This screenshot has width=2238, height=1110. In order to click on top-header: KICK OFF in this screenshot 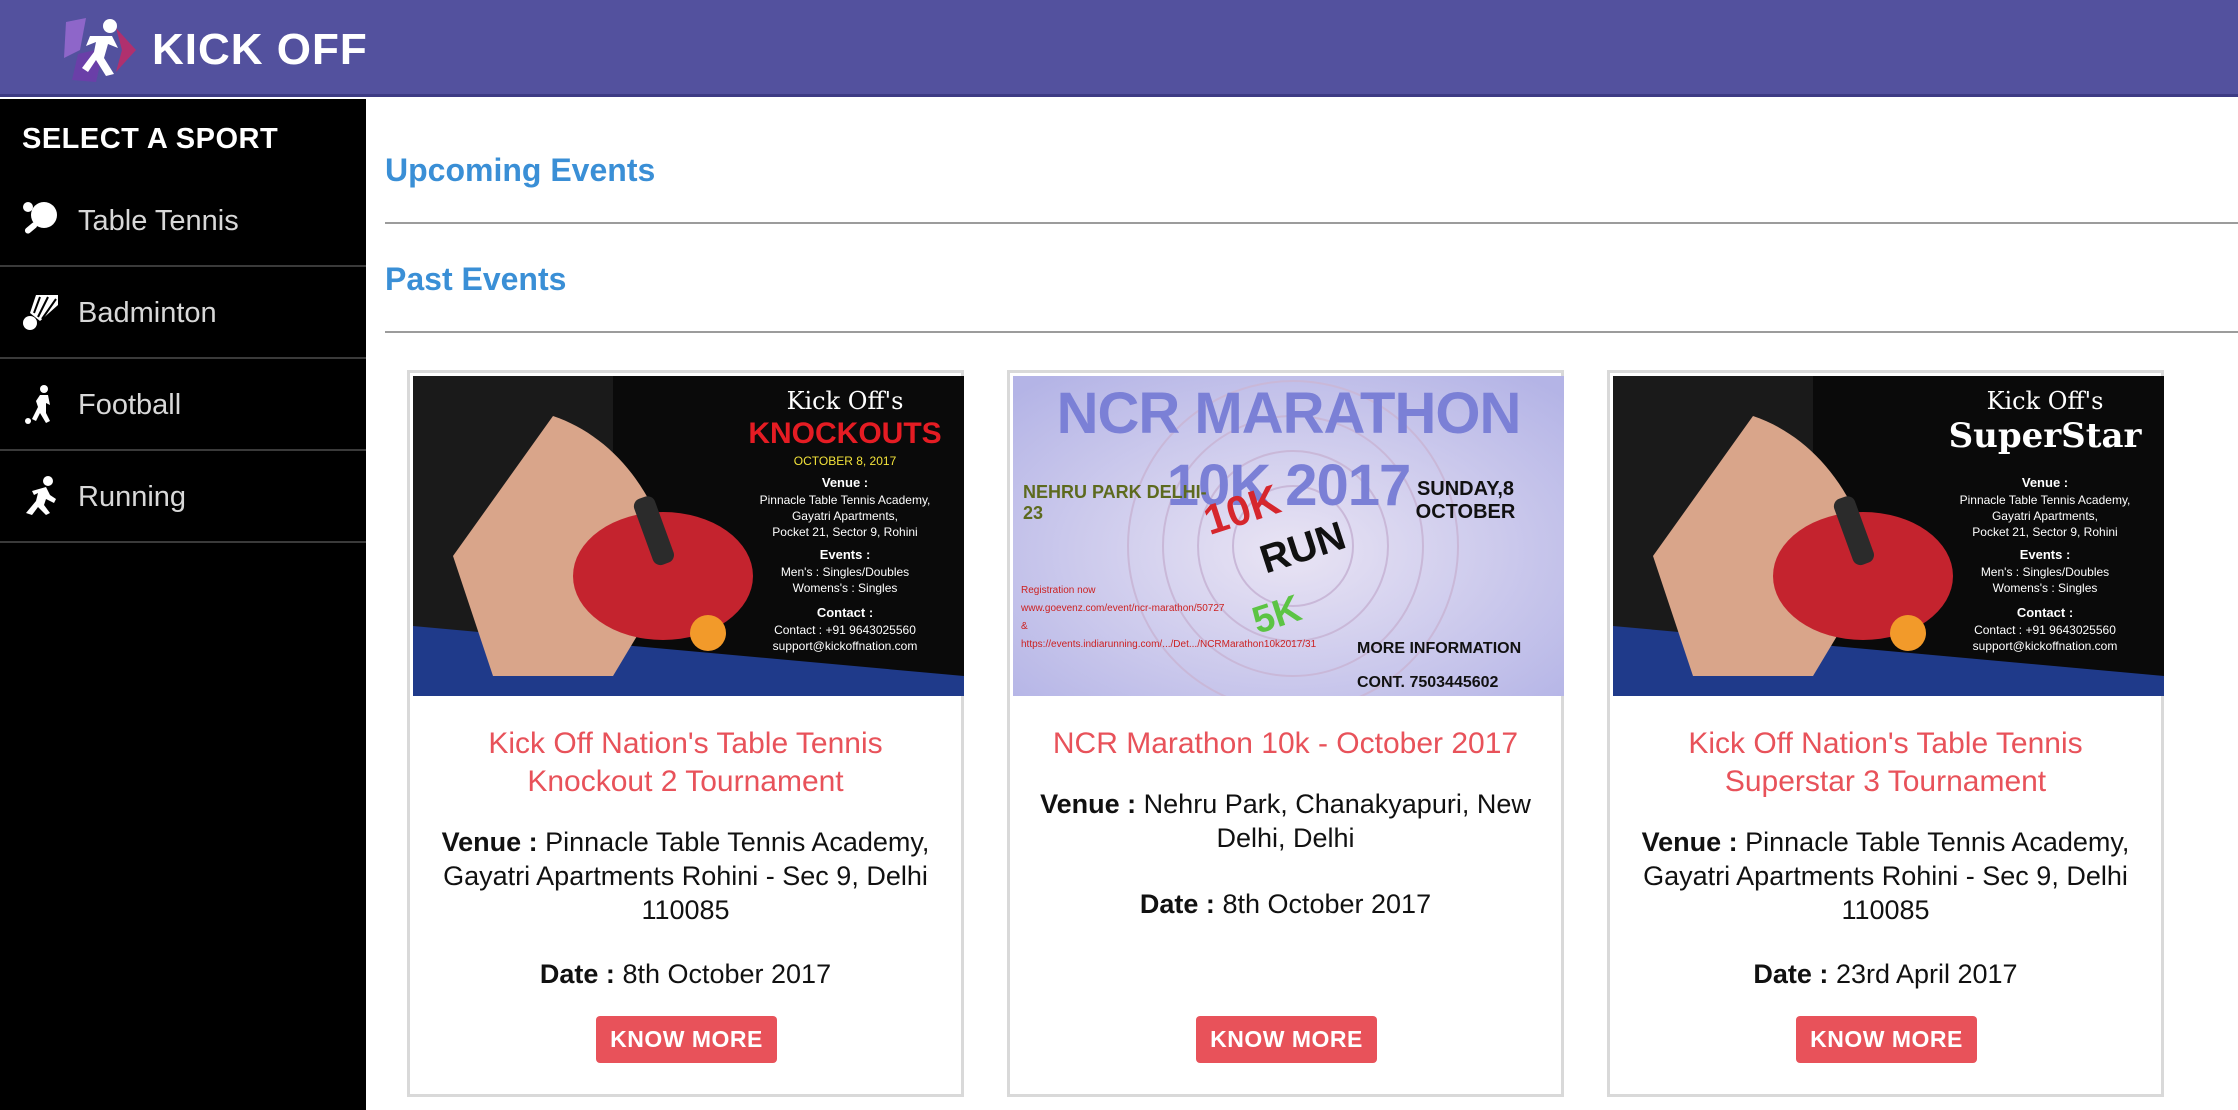, I will do `click(1119, 48)`.